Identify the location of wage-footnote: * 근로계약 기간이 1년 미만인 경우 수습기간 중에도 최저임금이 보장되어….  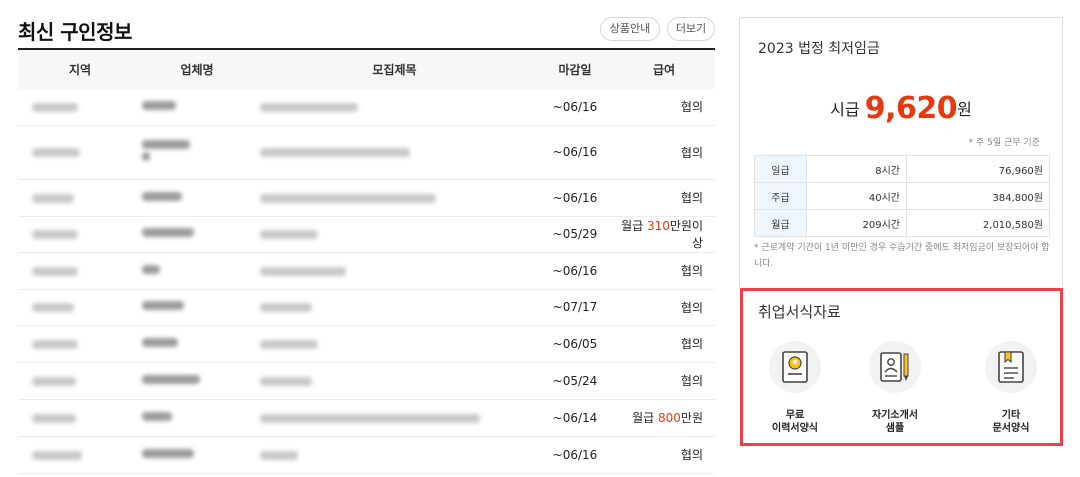
(902, 256).